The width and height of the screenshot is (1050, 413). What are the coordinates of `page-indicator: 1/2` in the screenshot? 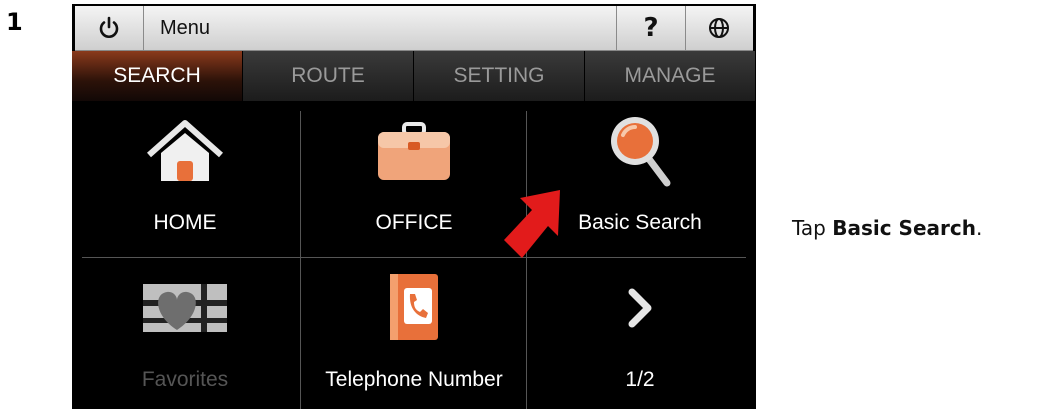 It's located at (640, 379).